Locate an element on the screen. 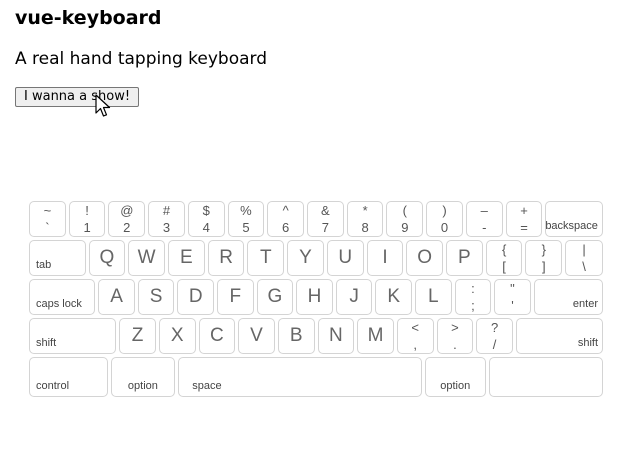 This screenshot has width=643, height=459. show-button: I wanna a show! is located at coordinates (77, 97).